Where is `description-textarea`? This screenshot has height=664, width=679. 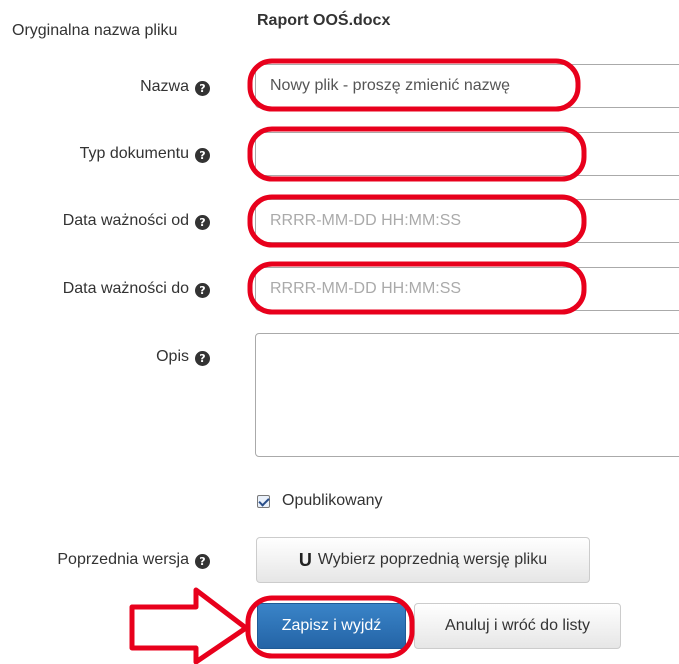 description-textarea is located at coordinates (467, 395).